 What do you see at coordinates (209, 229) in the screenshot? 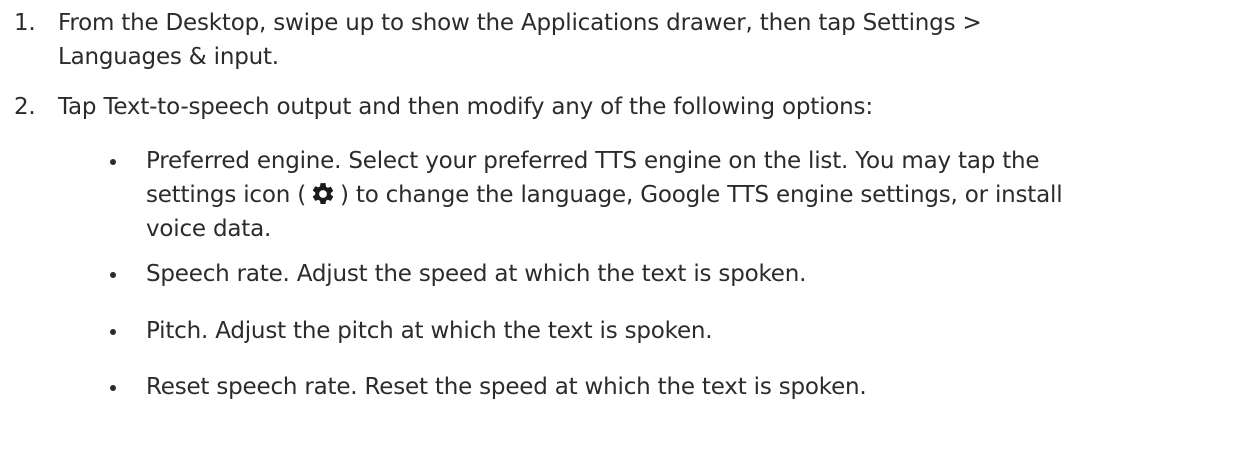
I see `bullet-line: voice data.` at bounding box center [209, 229].